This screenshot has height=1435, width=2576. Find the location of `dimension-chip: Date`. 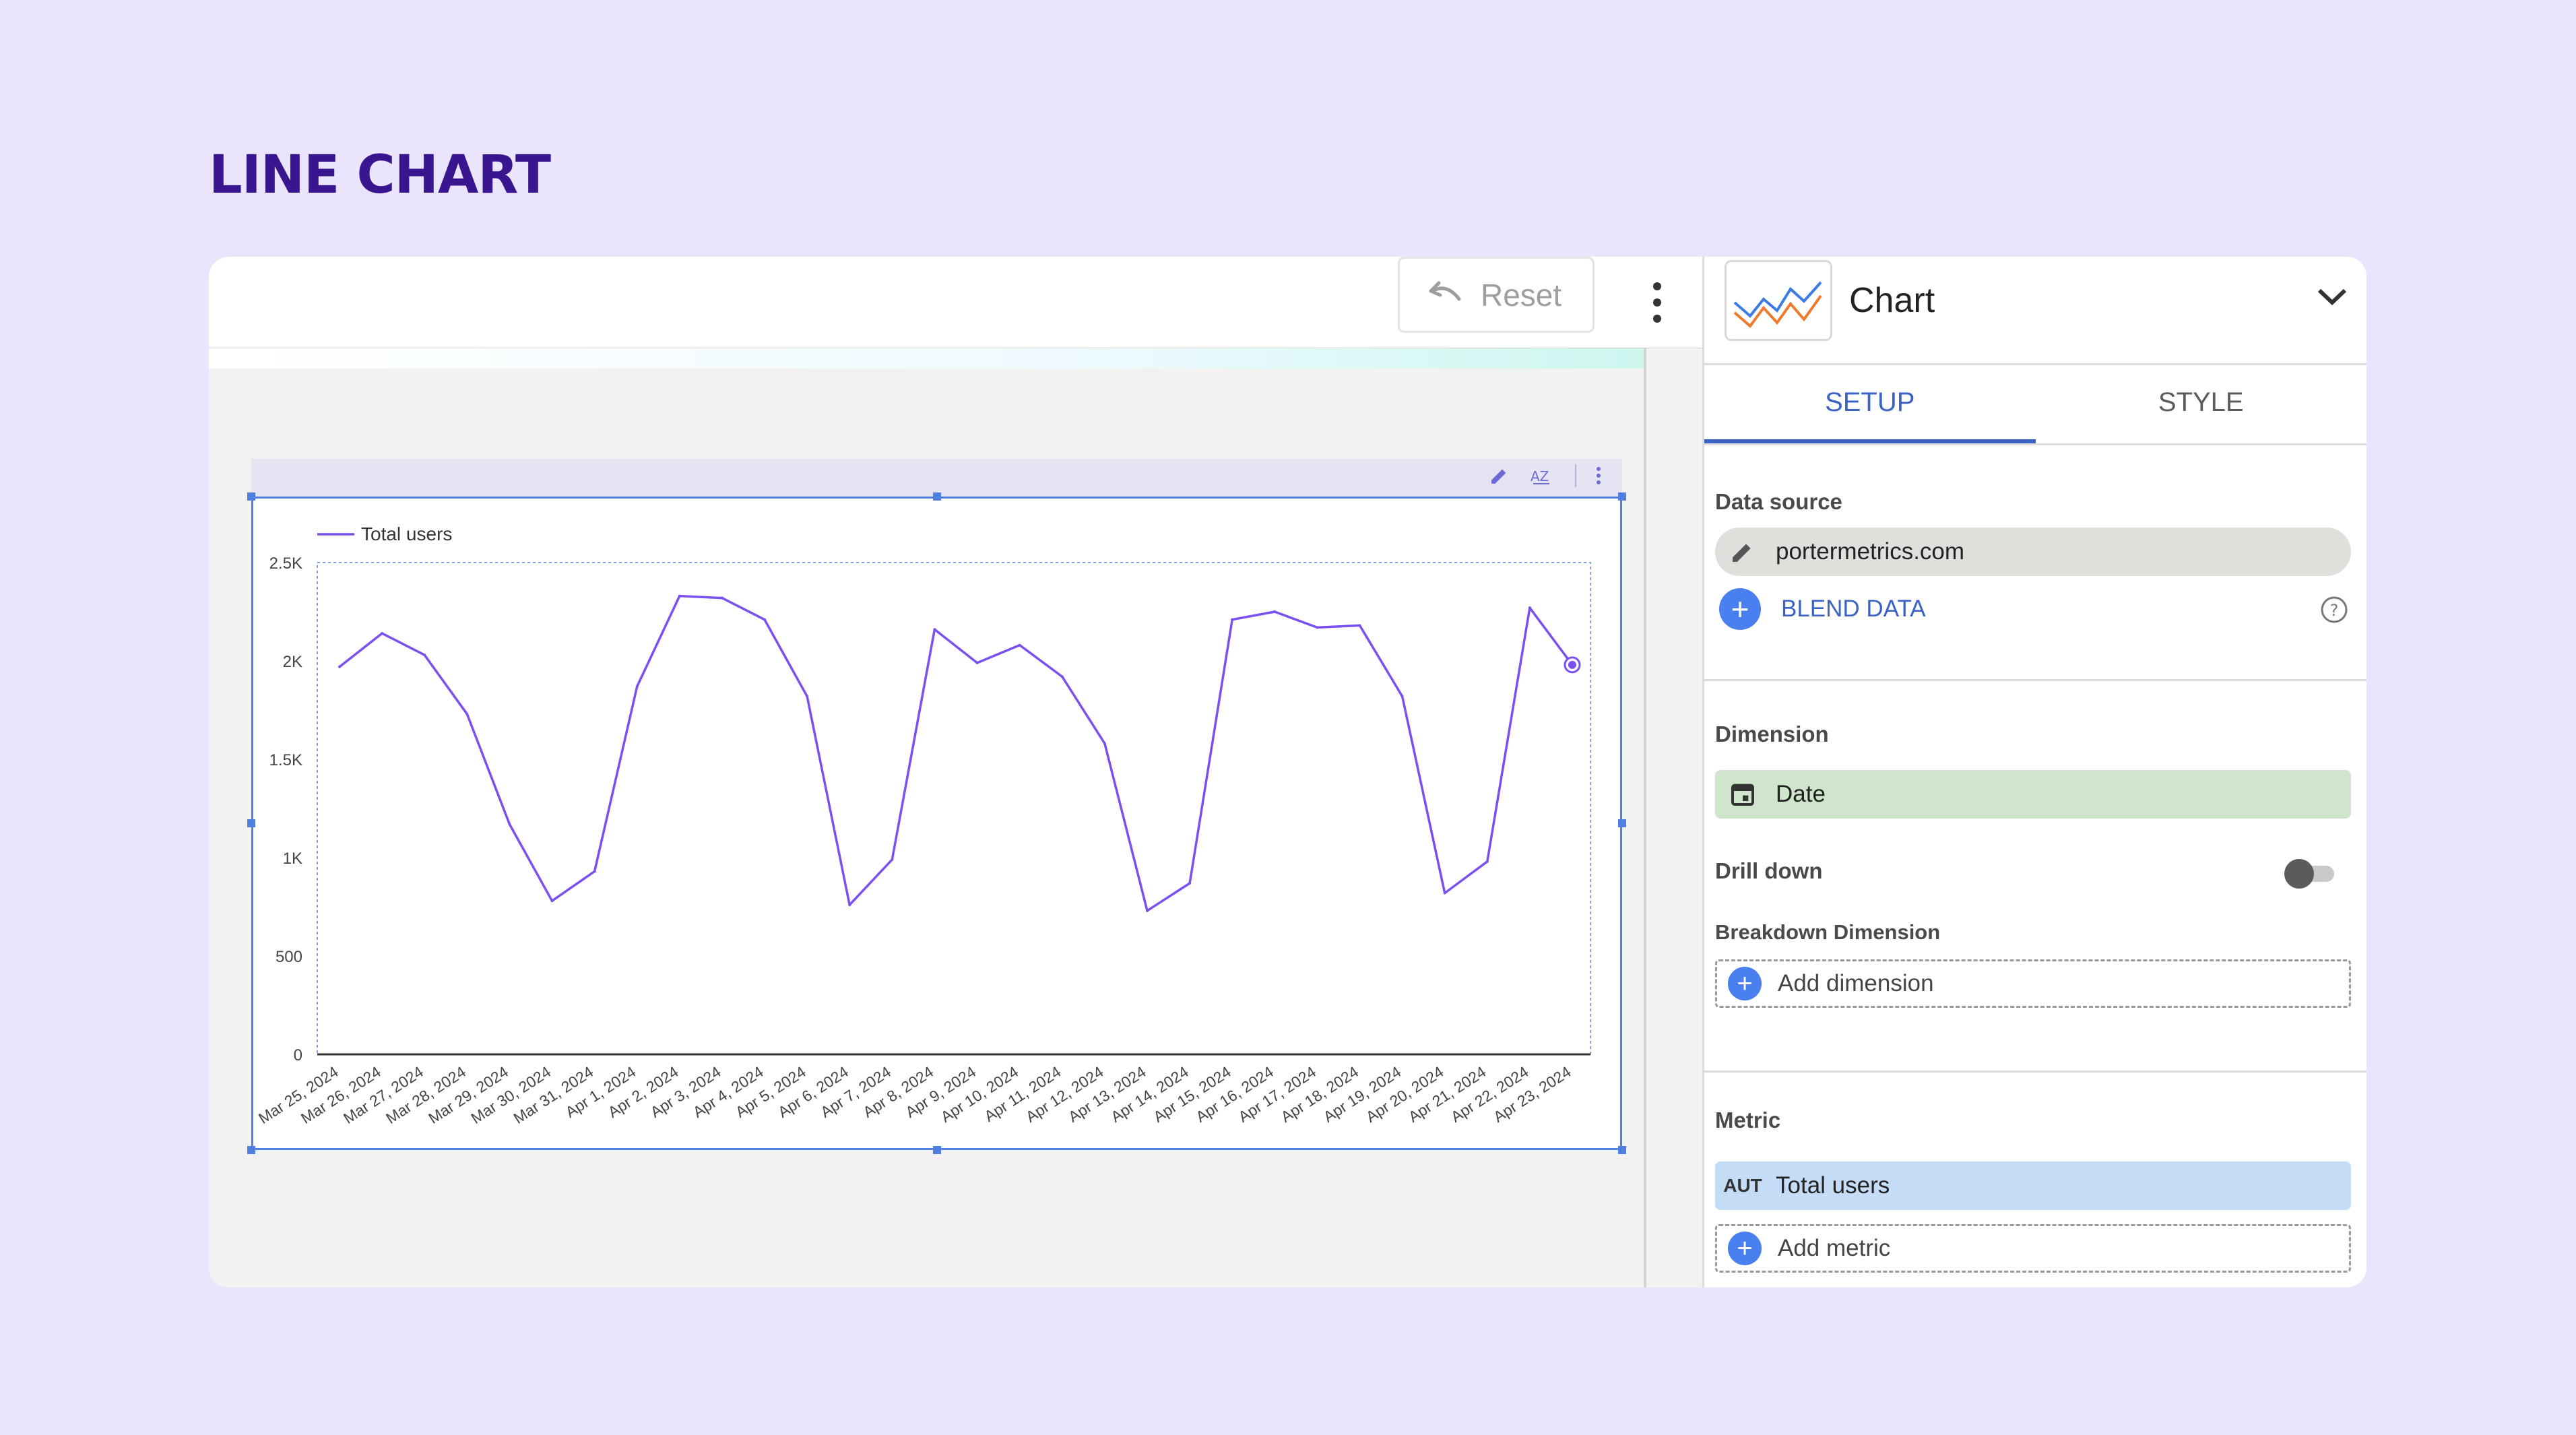

dimension-chip: Date is located at coordinates (2033, 794).